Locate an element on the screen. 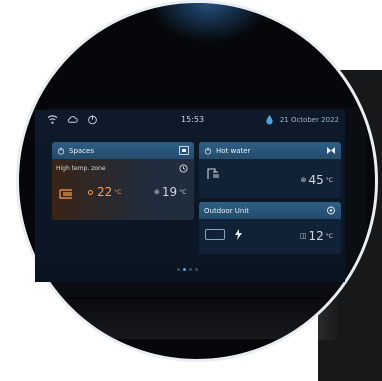 Image resolution: width=382 pixels, height=381 pixels. clock-icon is located at coordinates (183, 168).